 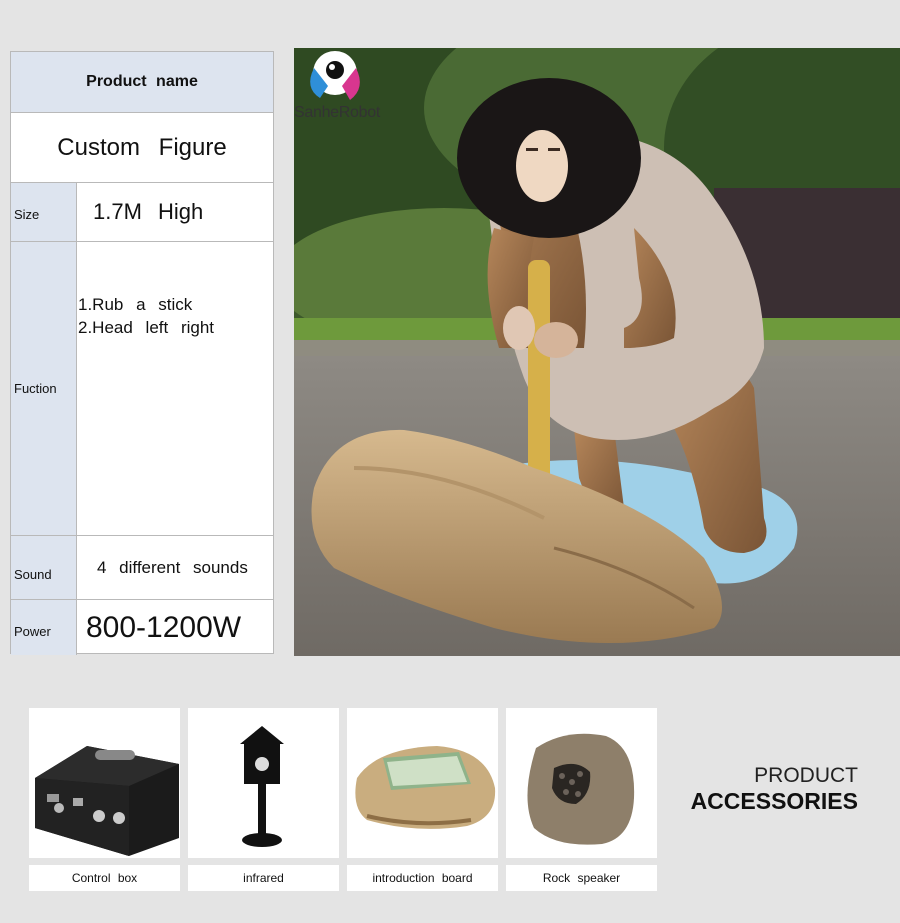 I want to click on infrared-sensor-image, so click(x=262, y=786).